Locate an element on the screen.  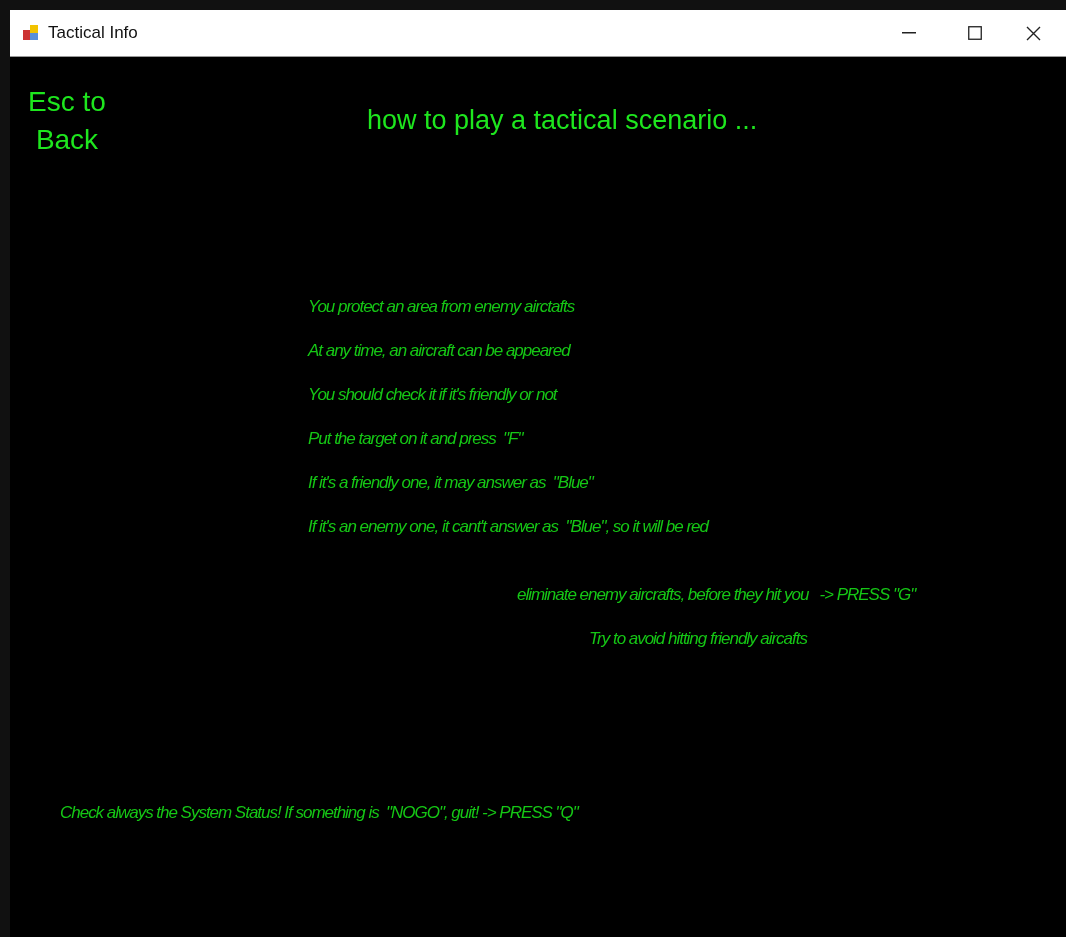
action-text: eliminate enemy aircrafts, before they hit you -> PRESS "G" is located at coordinates (716, 595).